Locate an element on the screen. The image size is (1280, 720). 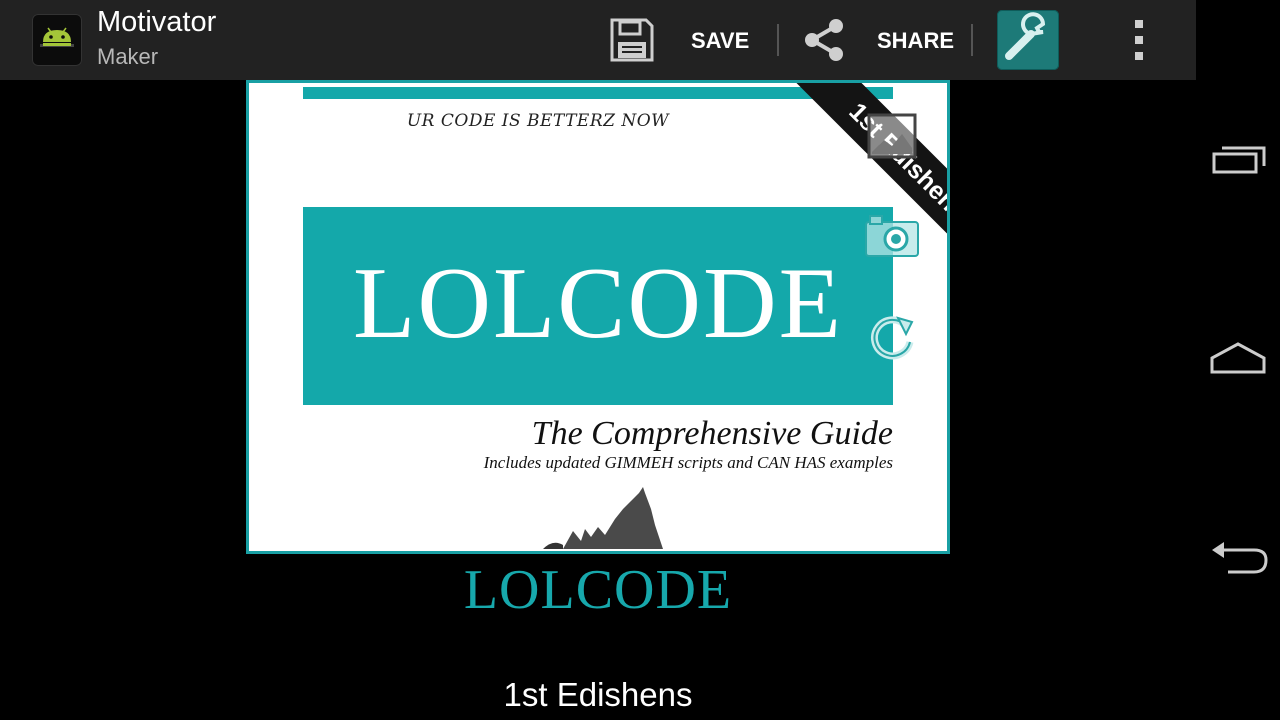
floppy-disk-icon is located at coordinates (632, 40).